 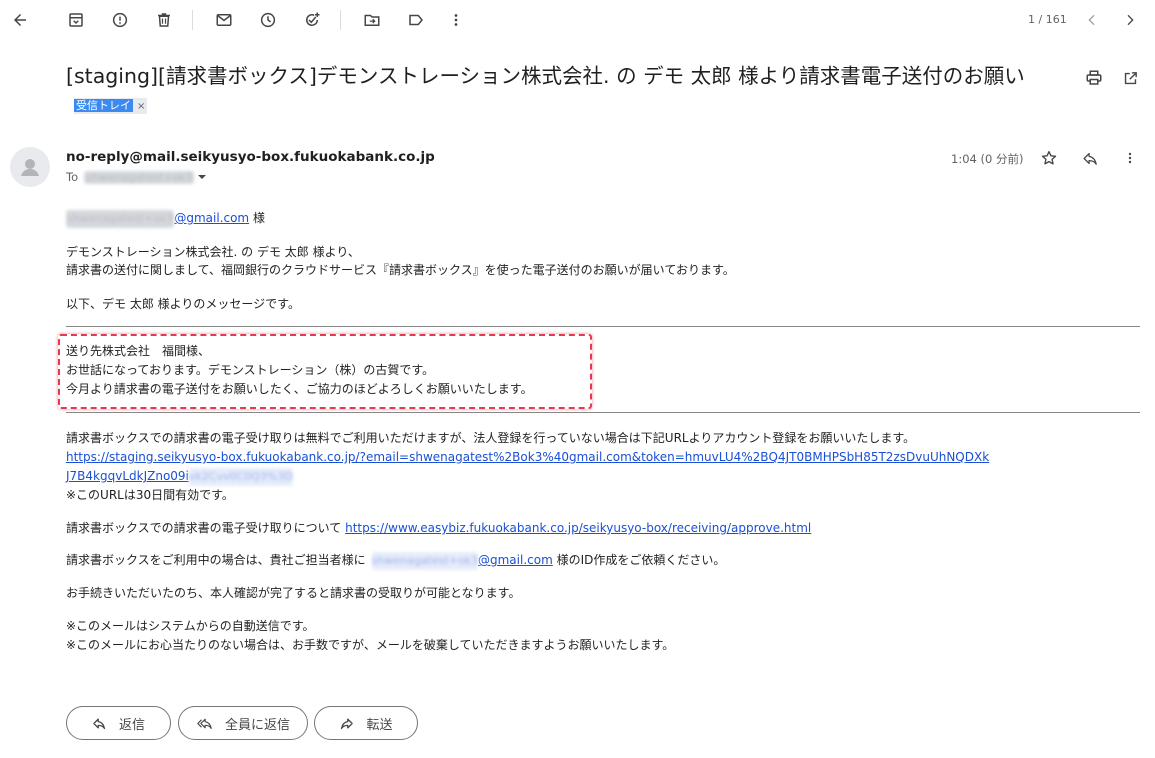 What do you see at coordinates (299, 389) in the screenshot?
I see `message-line-3: 今月より請求書の電子送付をお願いしたく、ご協力のほどよろしくお願いいたします。` at bounding box center [299, 389].